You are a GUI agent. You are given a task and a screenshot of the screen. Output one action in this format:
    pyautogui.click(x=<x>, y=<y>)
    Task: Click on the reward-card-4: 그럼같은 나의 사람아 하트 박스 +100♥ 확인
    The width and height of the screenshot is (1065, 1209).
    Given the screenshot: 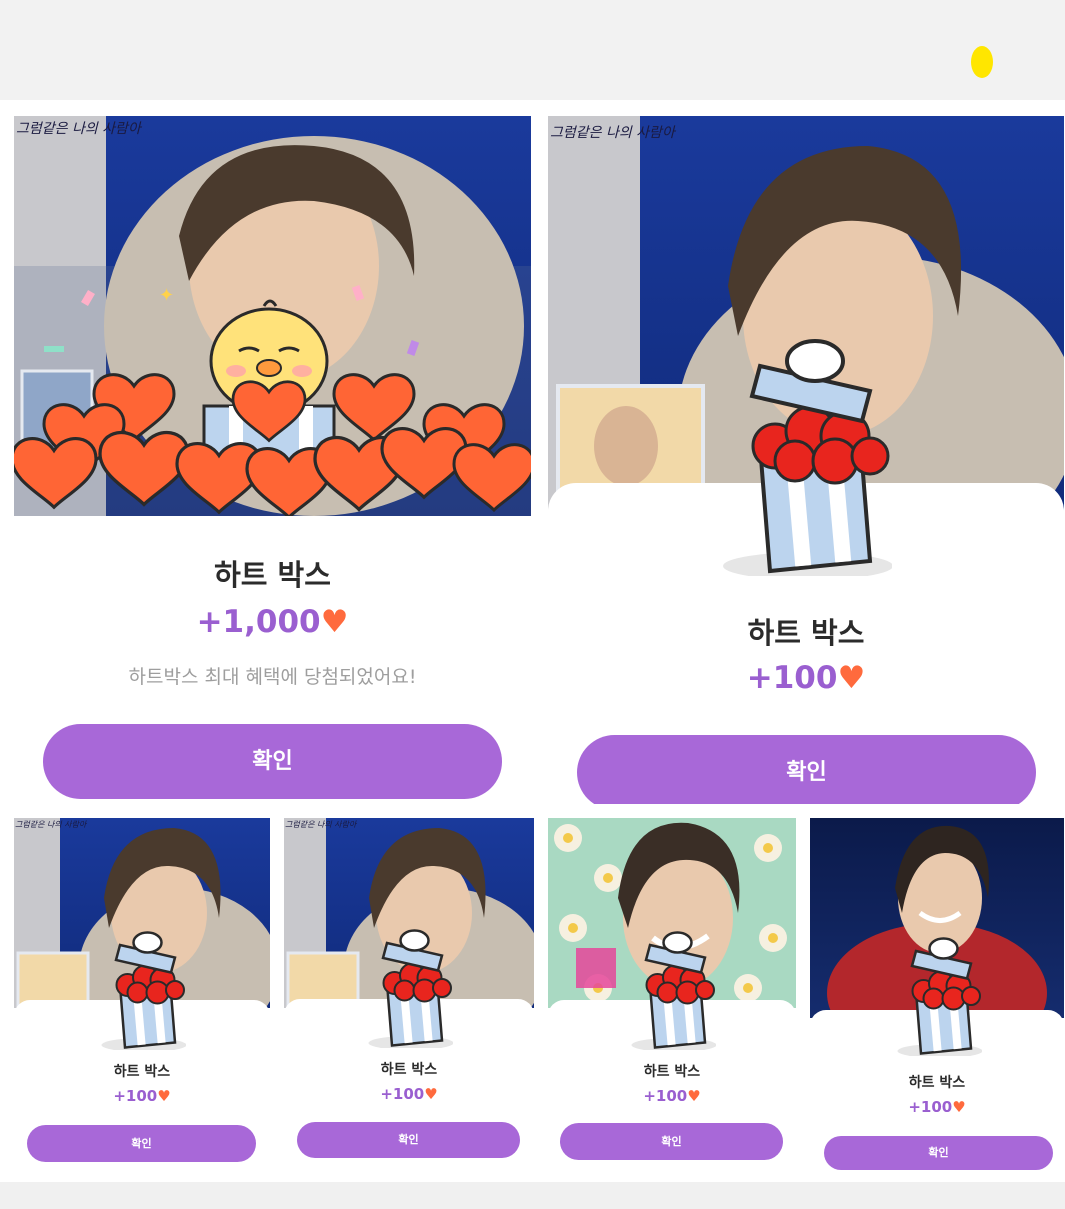 What is the action you would take?
    pyautogui.click(x=409, y=991)
    